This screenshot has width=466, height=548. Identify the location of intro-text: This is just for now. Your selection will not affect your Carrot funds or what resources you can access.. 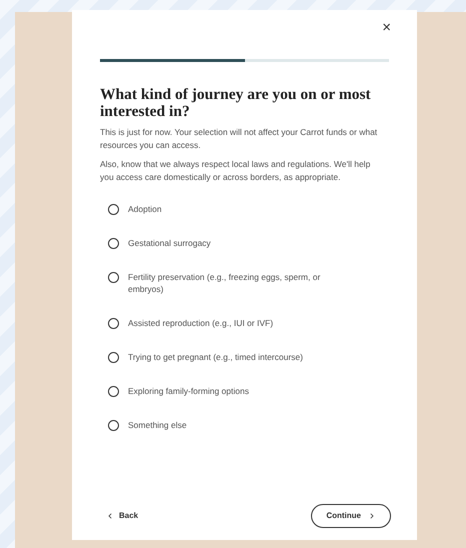
(239, 139).